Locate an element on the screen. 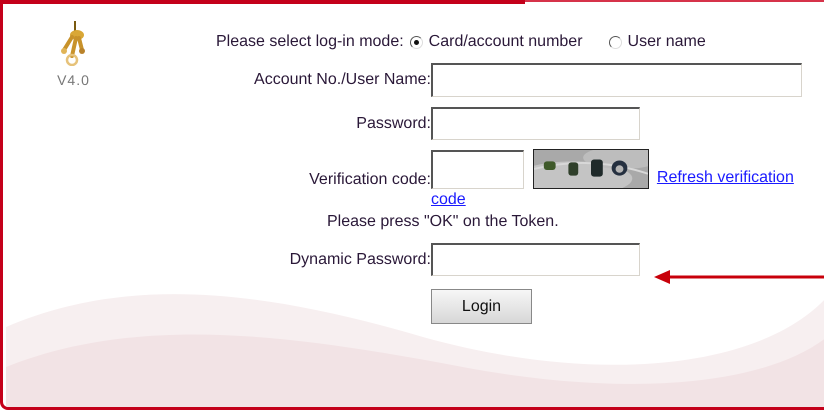 The height and width of the screenshot is (410, 824). field-label: Account No./User Name: is located at coordinates (342, 80).